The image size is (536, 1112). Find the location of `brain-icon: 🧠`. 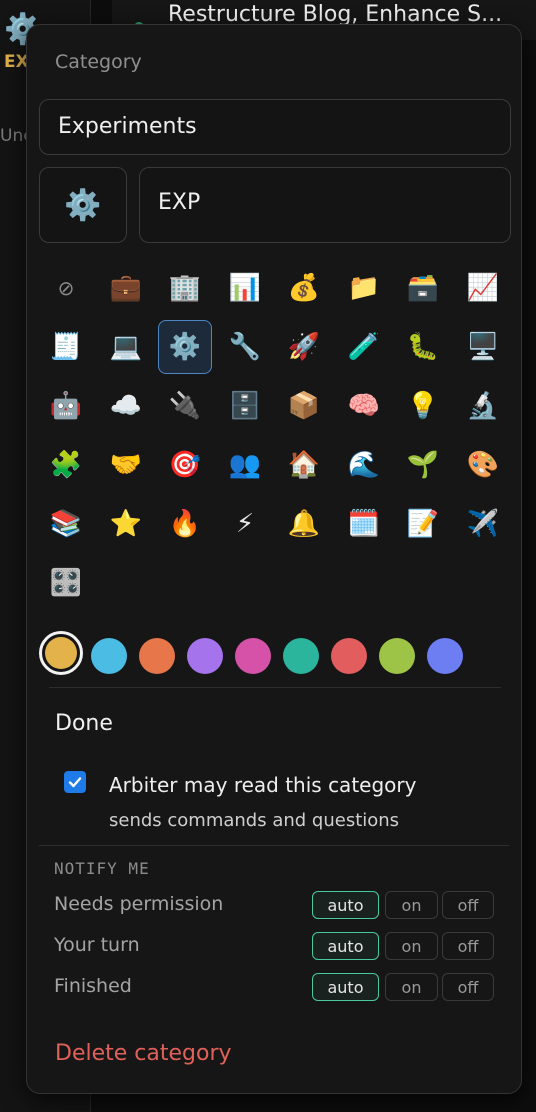

brain-icon: 🧠 is located at coordinates (364, 406).